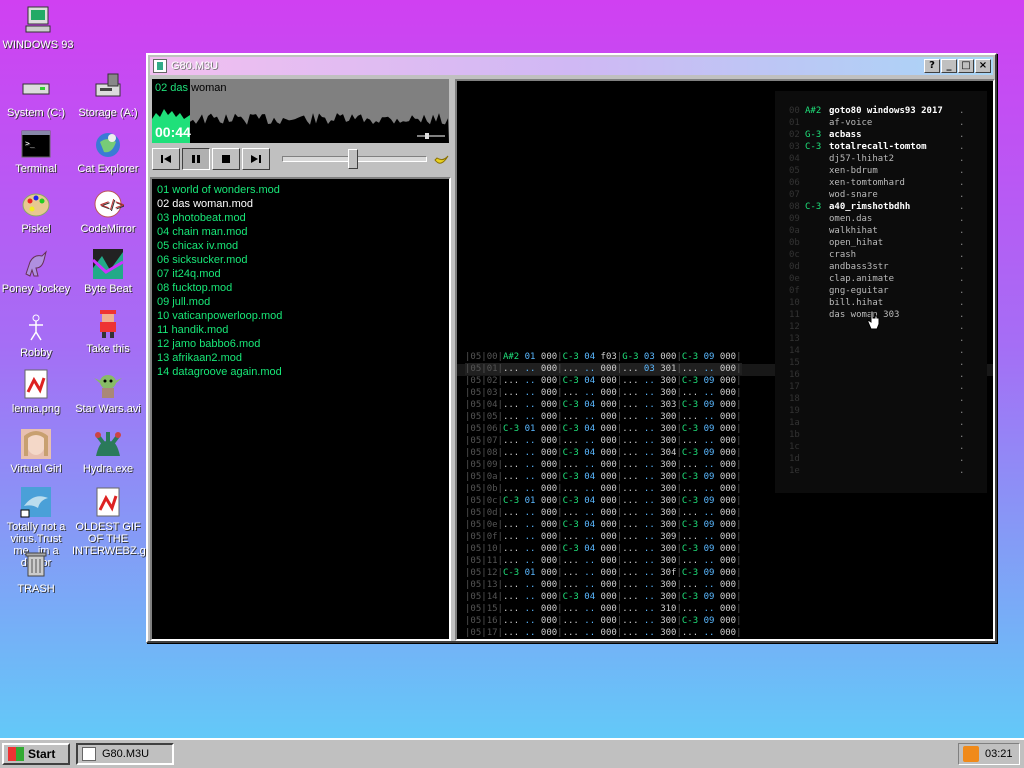  What do you see at coordinates (971, 754) in the screenshot?
I see `rss-icon` at bounding box center [971, 754].